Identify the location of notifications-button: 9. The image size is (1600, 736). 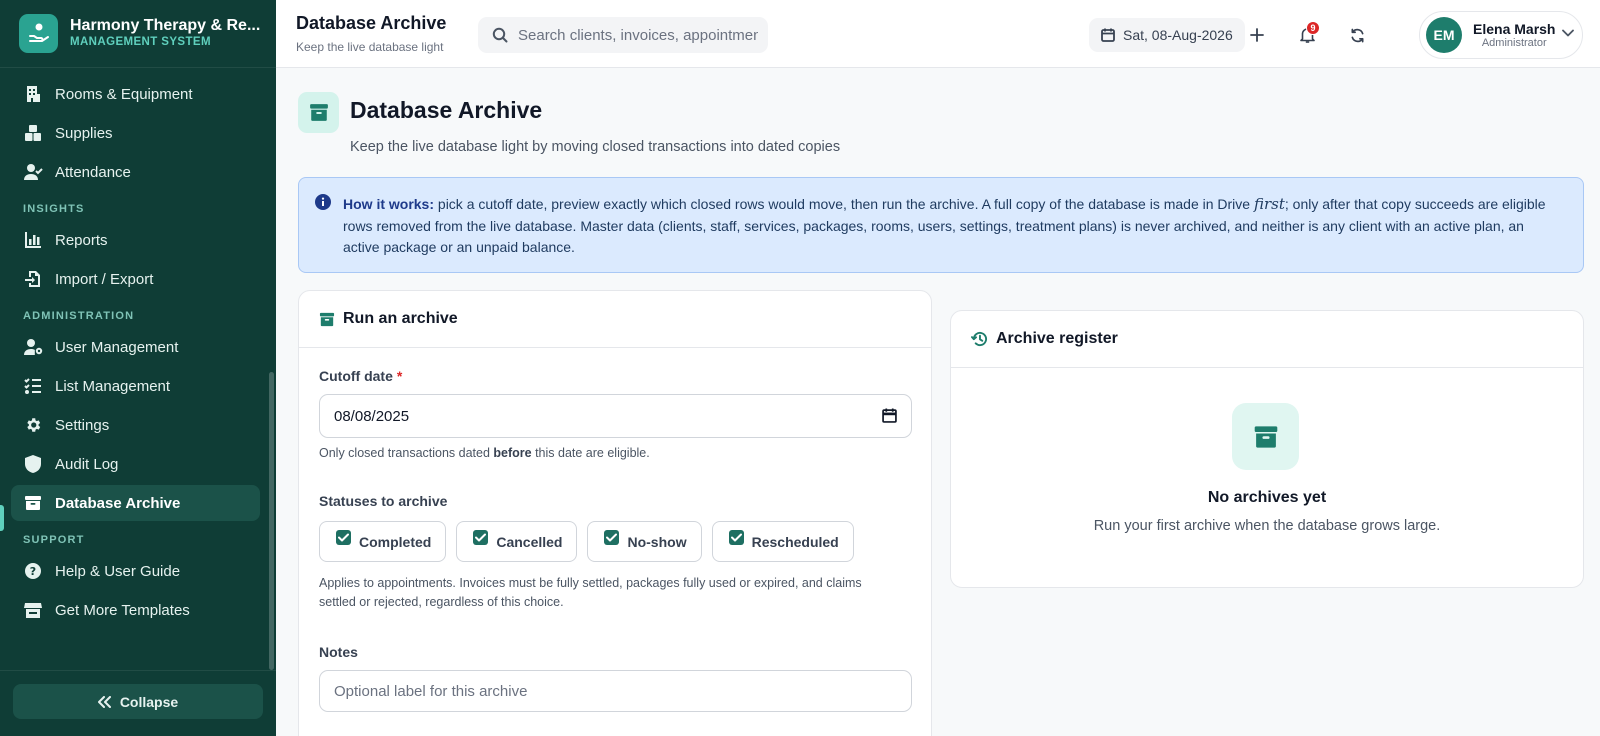
(1307, 35).